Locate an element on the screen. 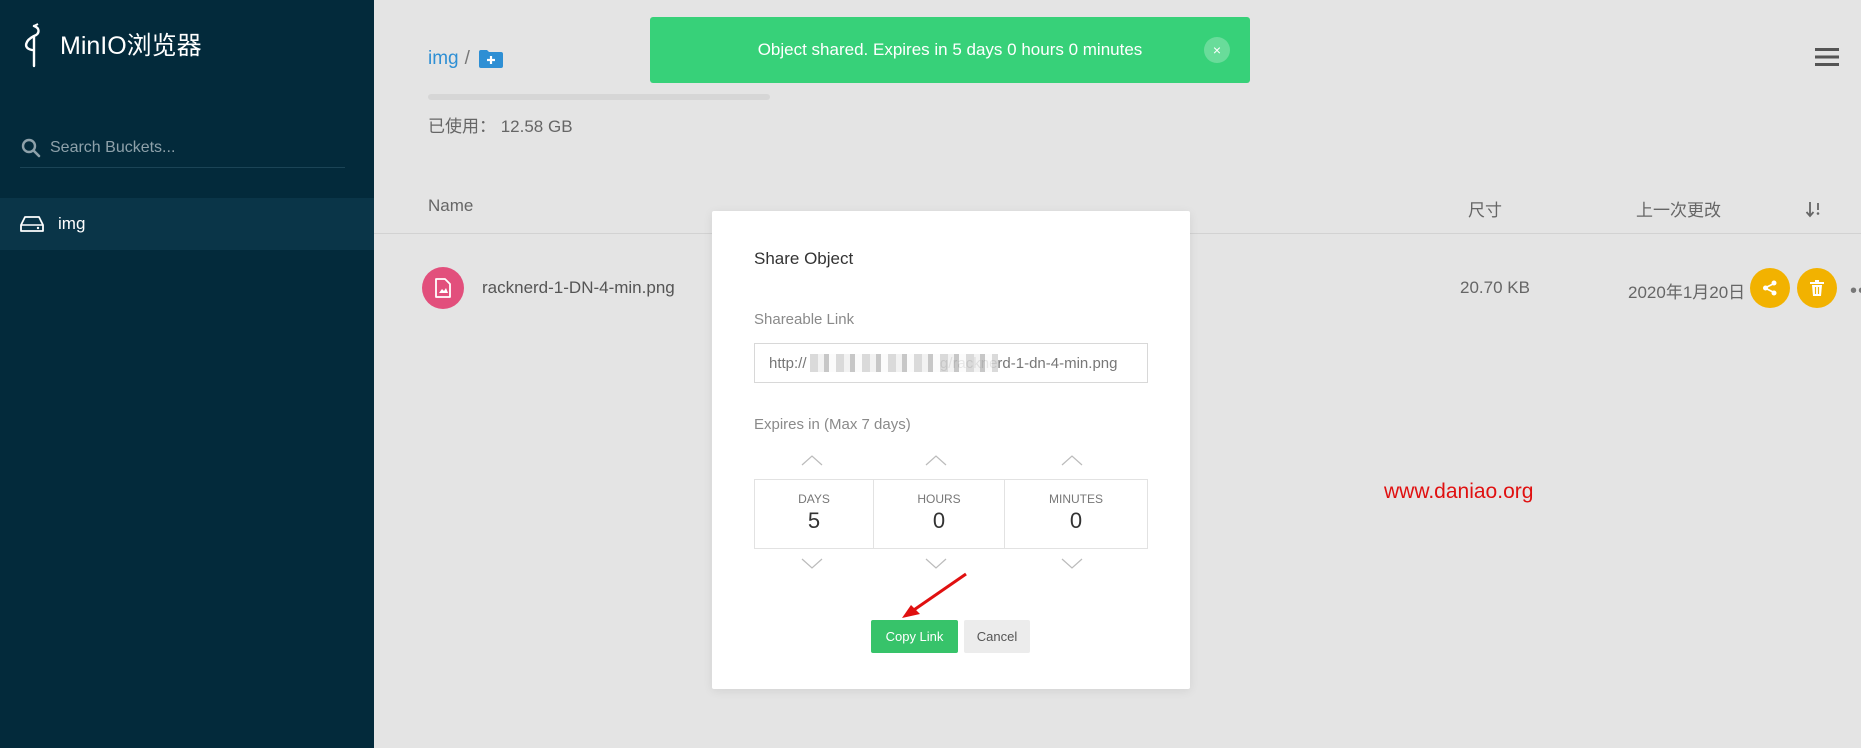 The width and height of the screenshot is (1861, 748). days-decrement-chevron-down-icon is located at coordinates (812, 564).